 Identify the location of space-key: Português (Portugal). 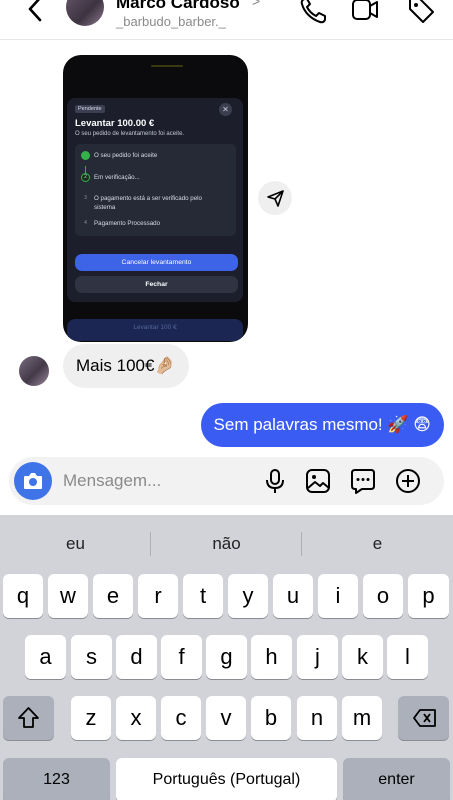
(226, 779).